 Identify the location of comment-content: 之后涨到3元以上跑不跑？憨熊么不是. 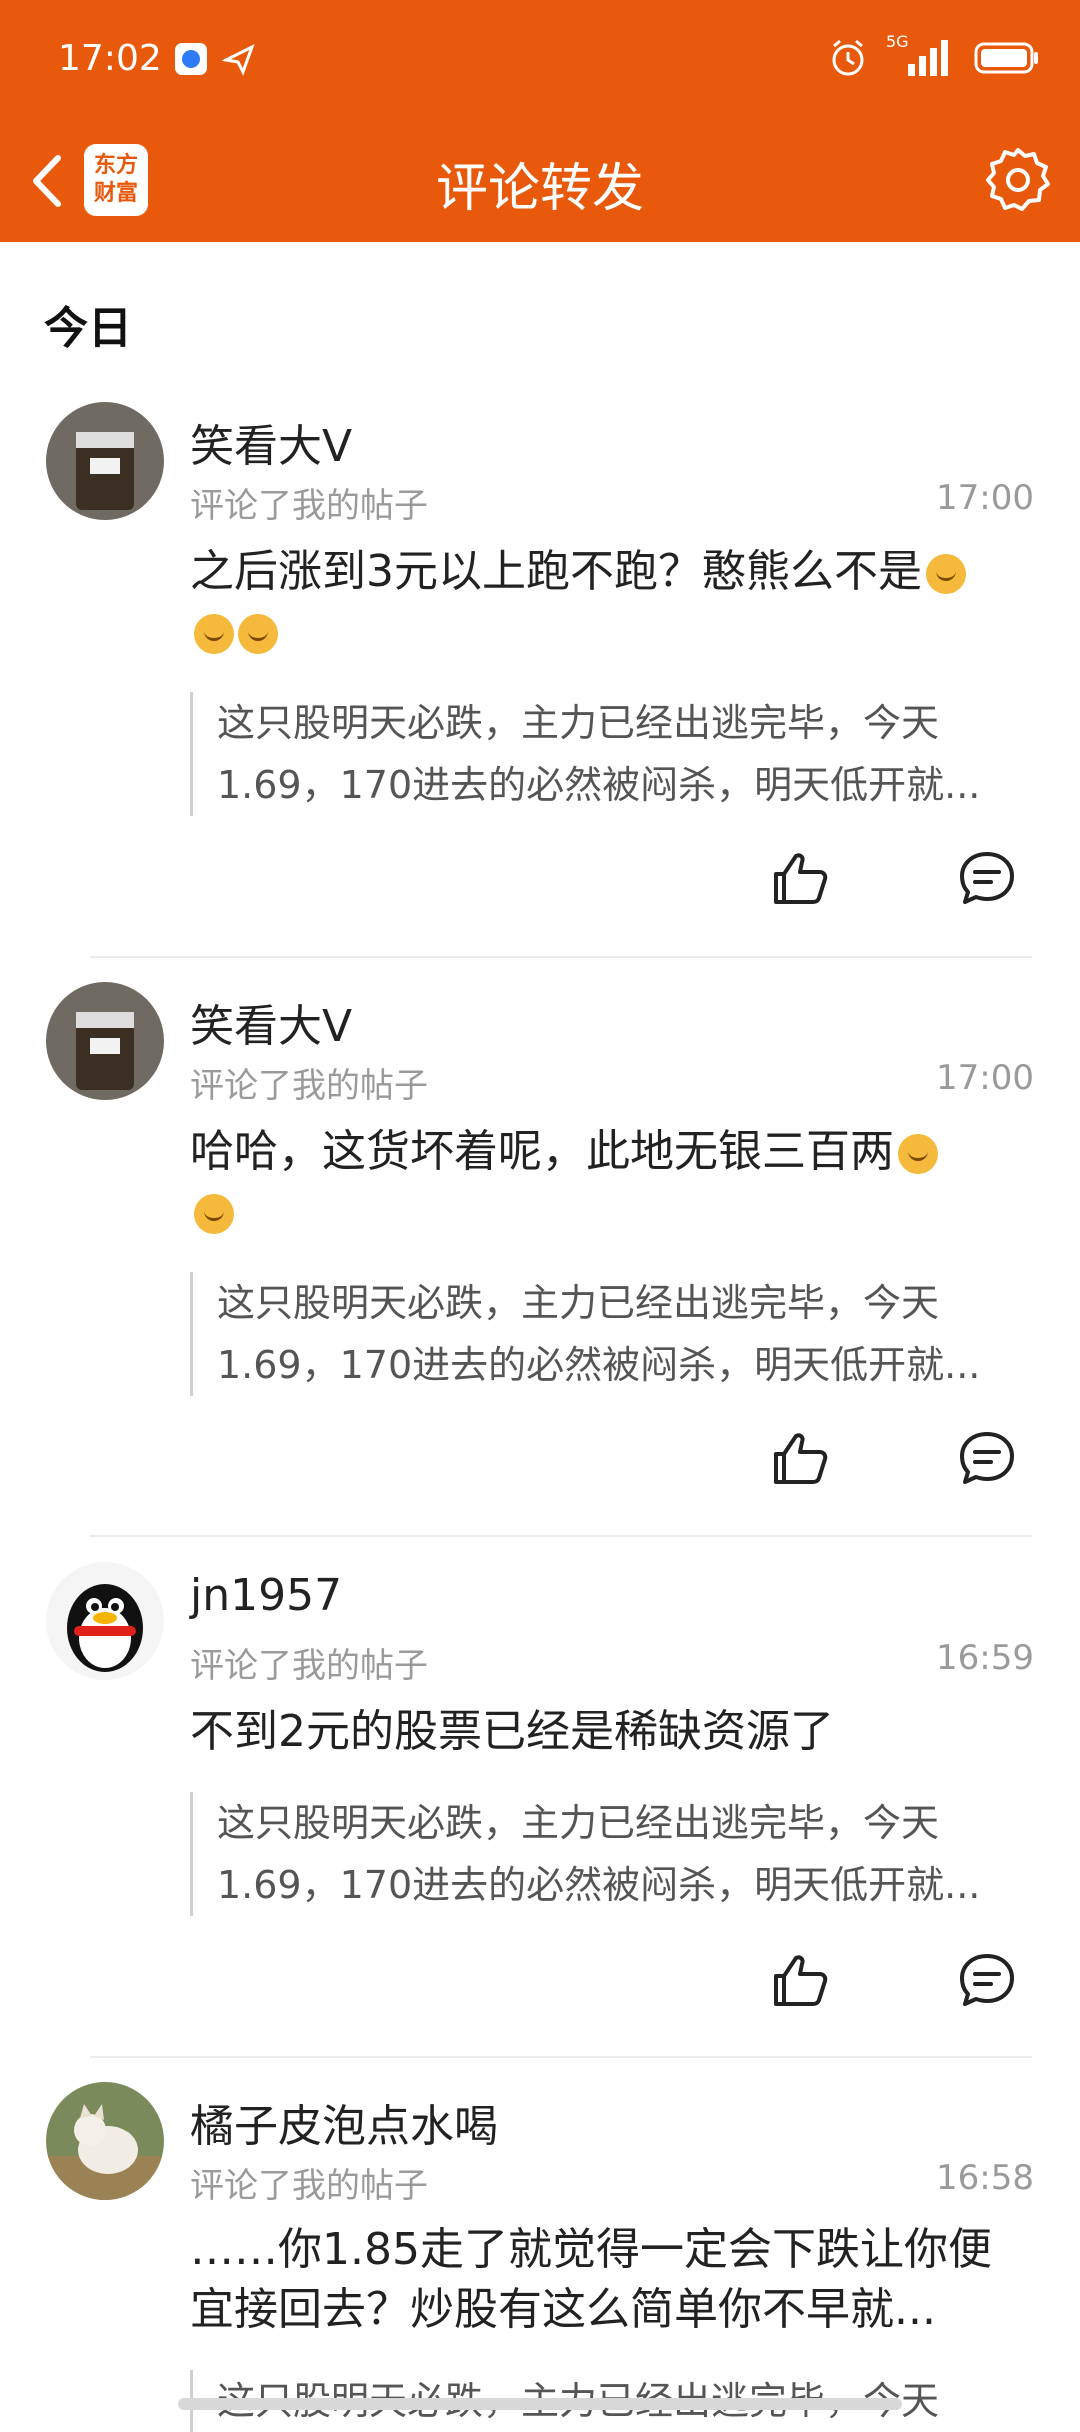
(610, 602).